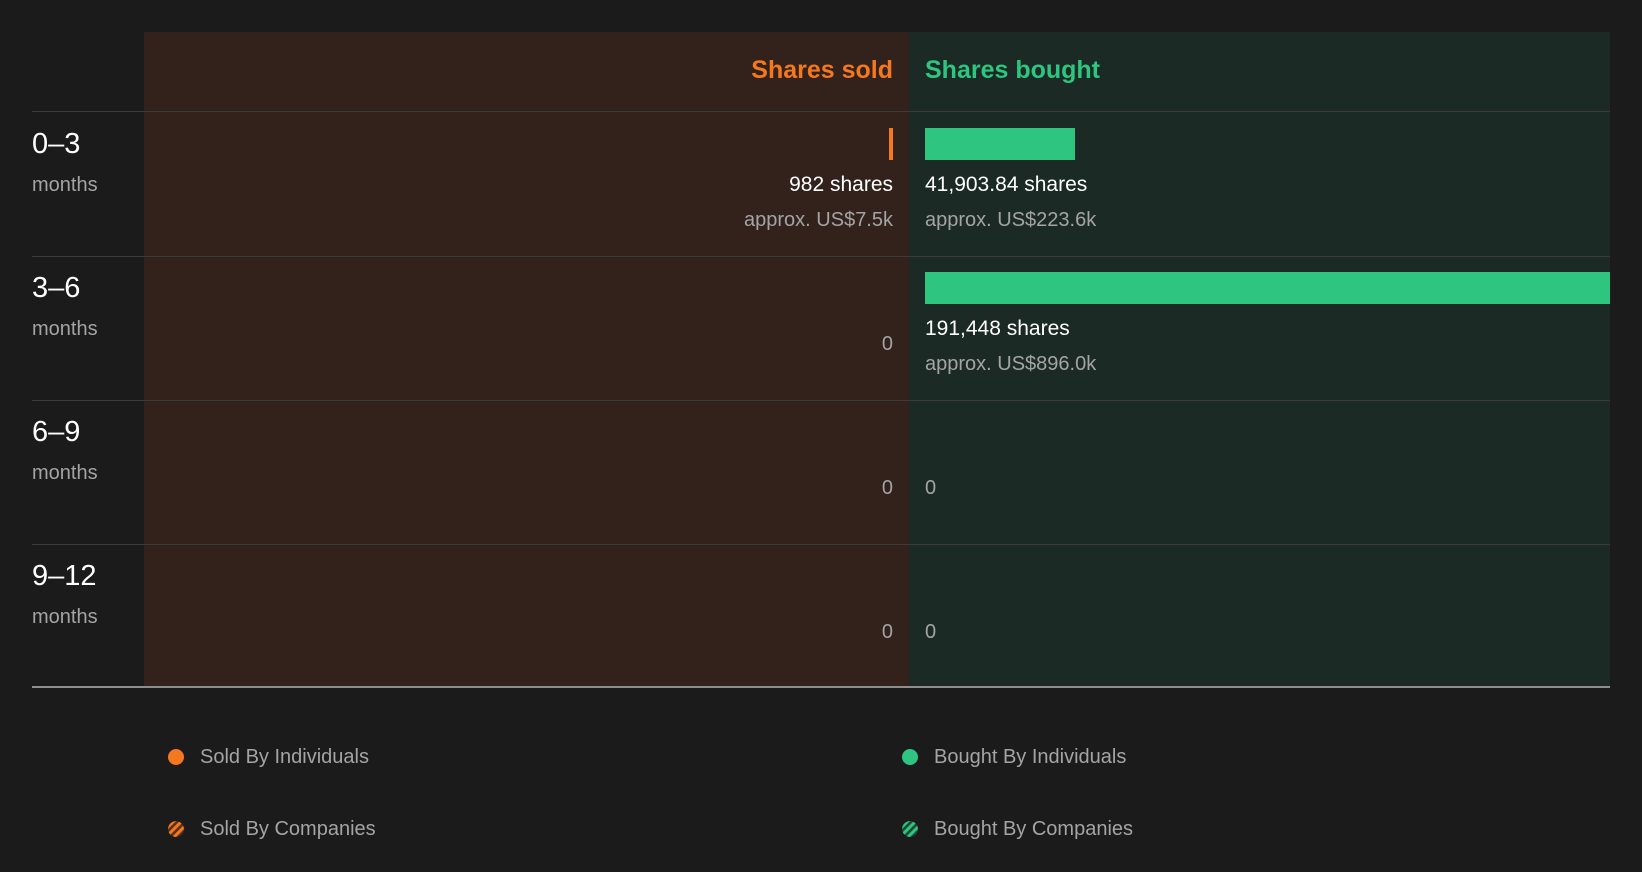 The height and width of the screenshot is (872, 1642). Describe the element at coordinates (841, 184) in the screenshot. I see `sold-shares-label: 982 shares` at that location.